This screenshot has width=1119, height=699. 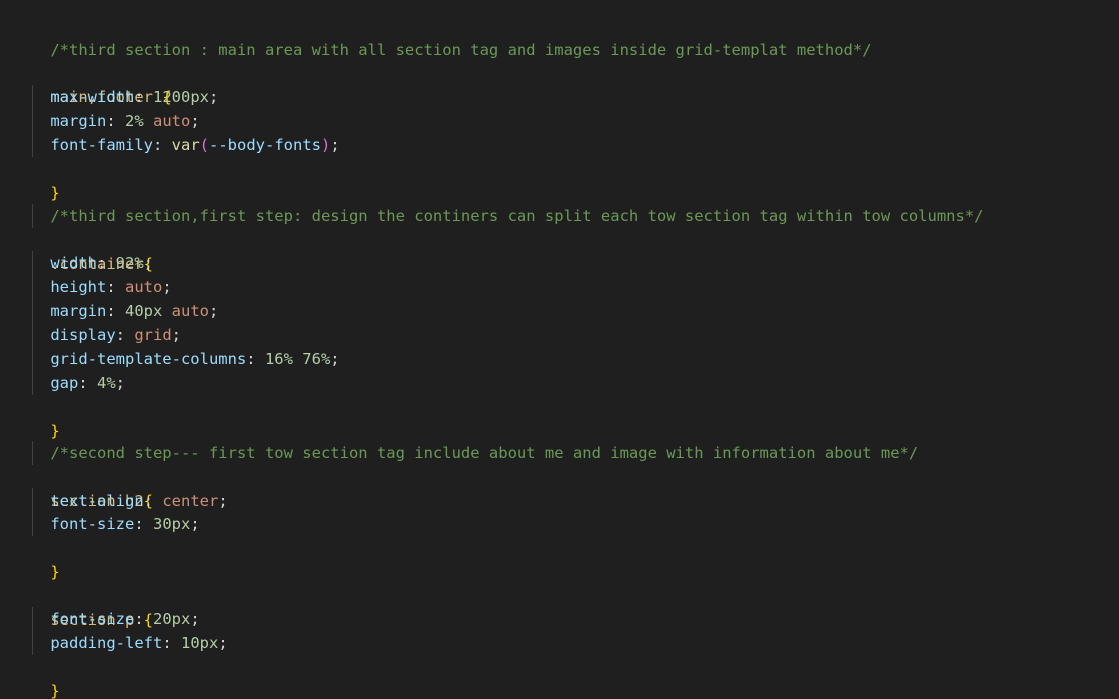 I want to click on css-value: 10px, so click(x=199, y=643).